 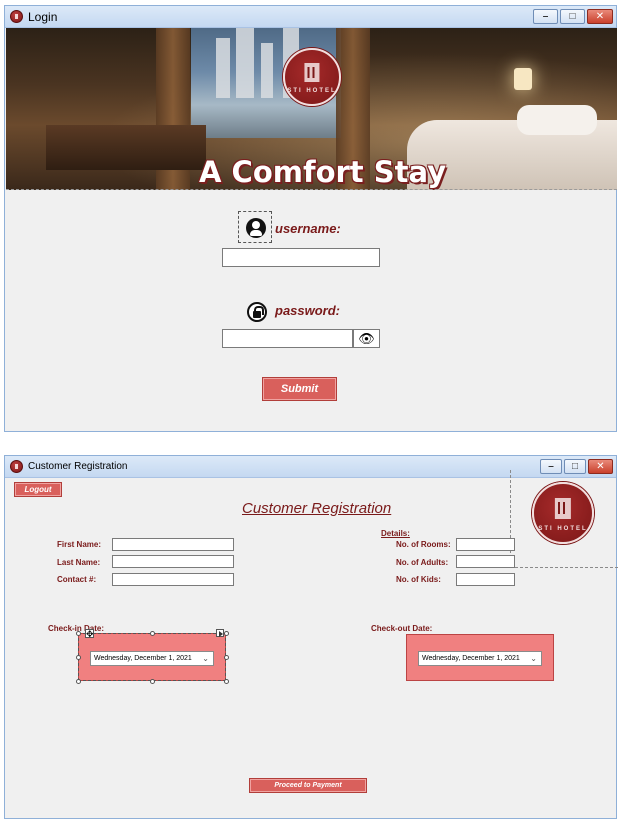 What do you see at coordinates (485, 544) in the screenshot?
I see `rooms-input` at bounding box center [485, 544].